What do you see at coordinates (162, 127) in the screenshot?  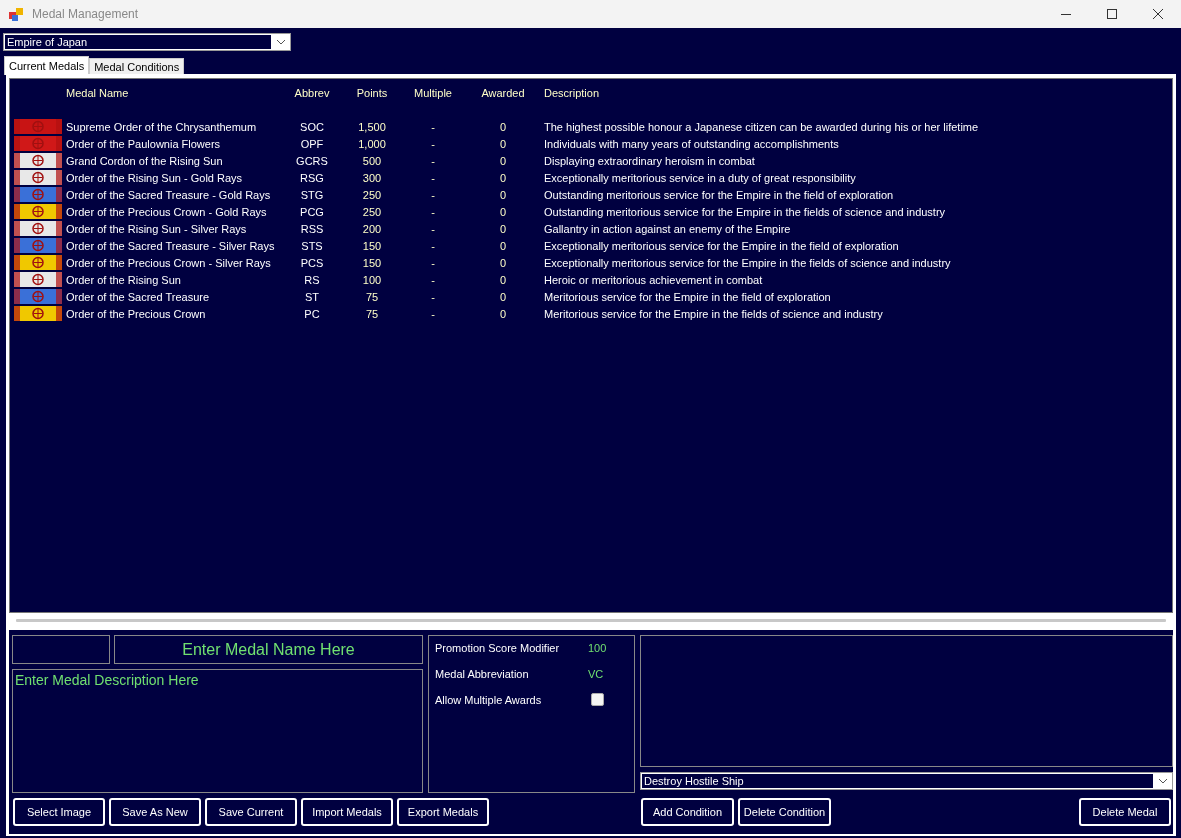 I see `table-cell-text: Supreme Order of the Chrysanthemum` at bounding box center [162, 127].